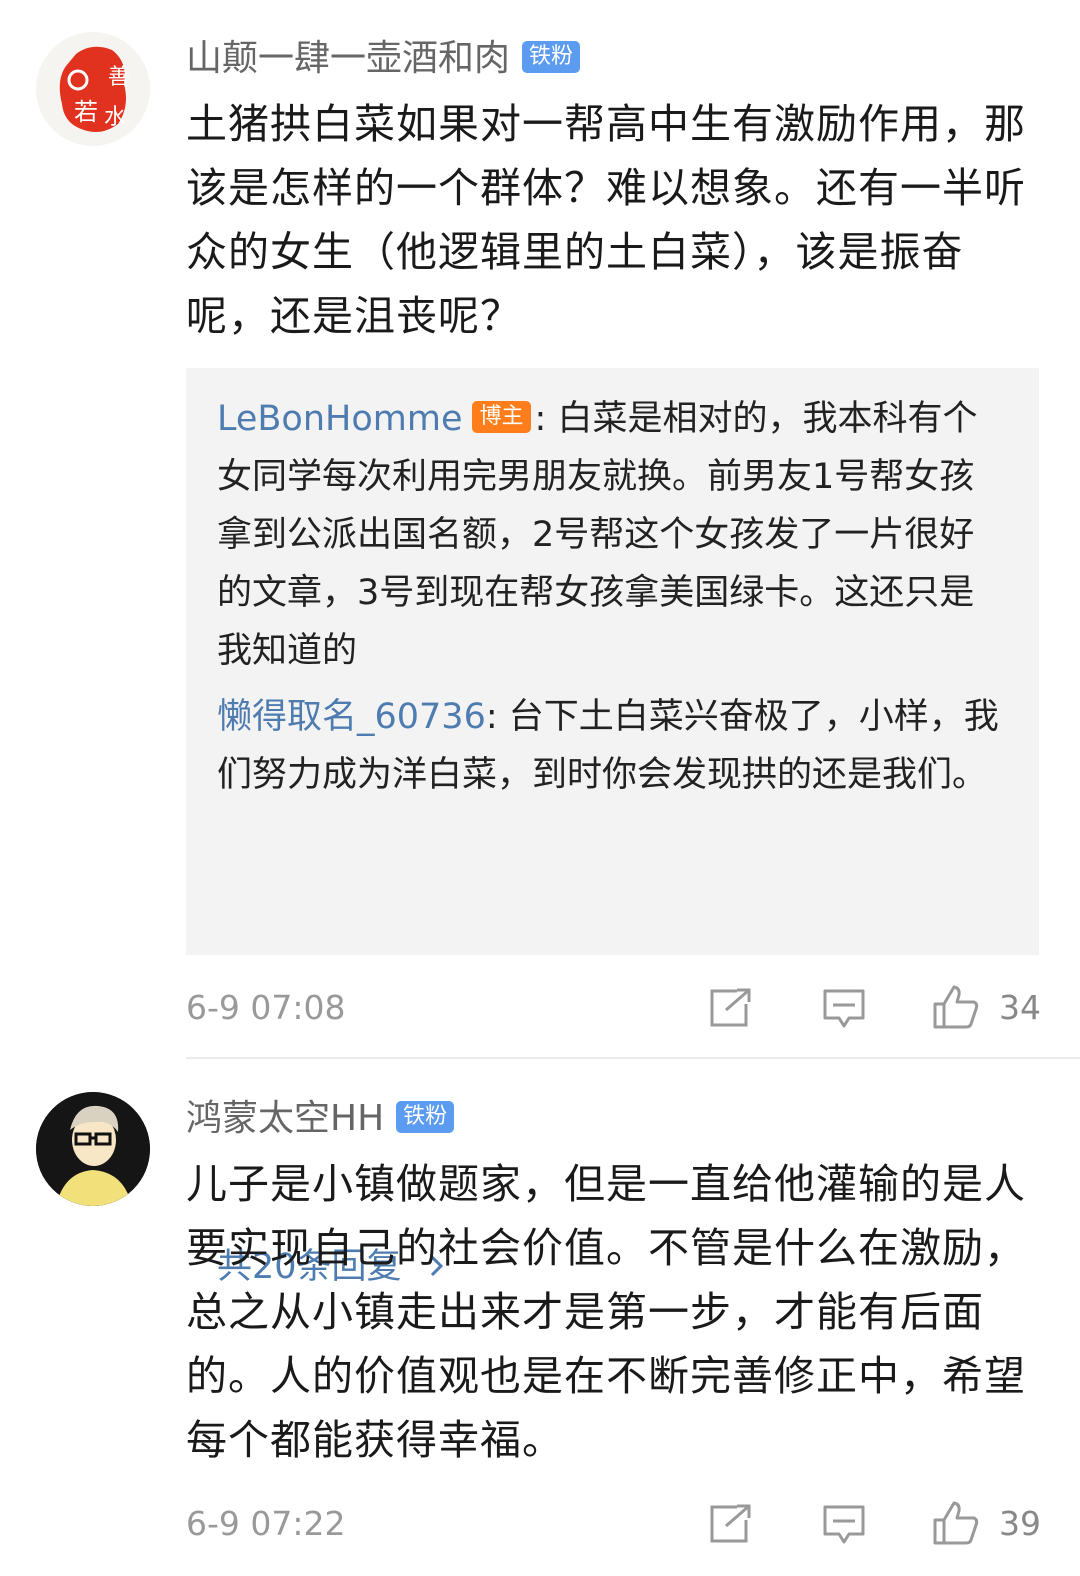 Image resolution: width=1080 pixels, height=1576 pixels. What do you see at coordinates (1020, 1007) in the screenshot?
I see `like-count: 34` at bounding box center [1020, 1007].